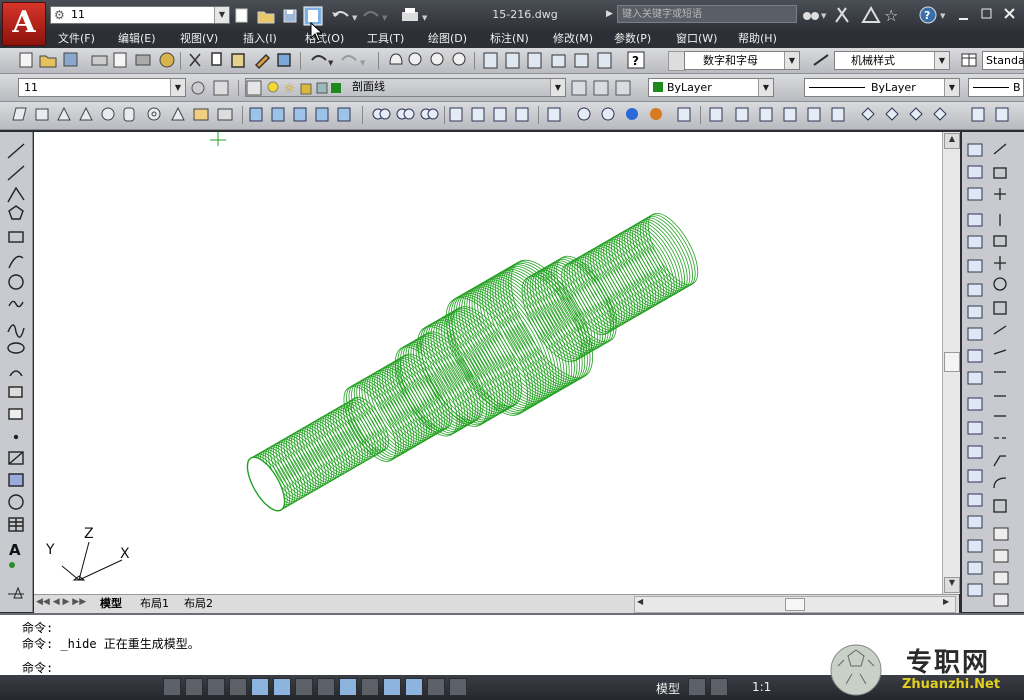 This screenshot has height=700, width=1024. I want to click on move-faces-icon, so click(975, 242).